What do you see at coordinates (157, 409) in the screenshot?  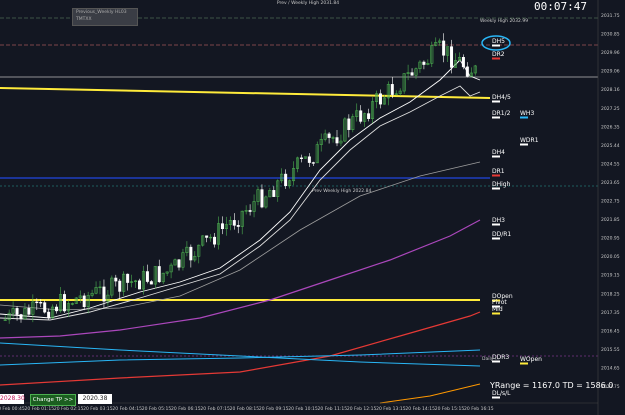 I see `time-tick-label: 20 Feb 05:15` at bounding box center [157, 409].